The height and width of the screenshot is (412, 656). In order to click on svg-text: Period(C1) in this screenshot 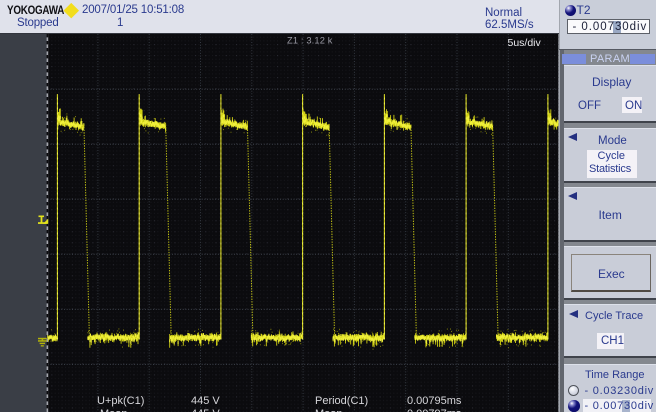, I will do `click(341, 401)`.